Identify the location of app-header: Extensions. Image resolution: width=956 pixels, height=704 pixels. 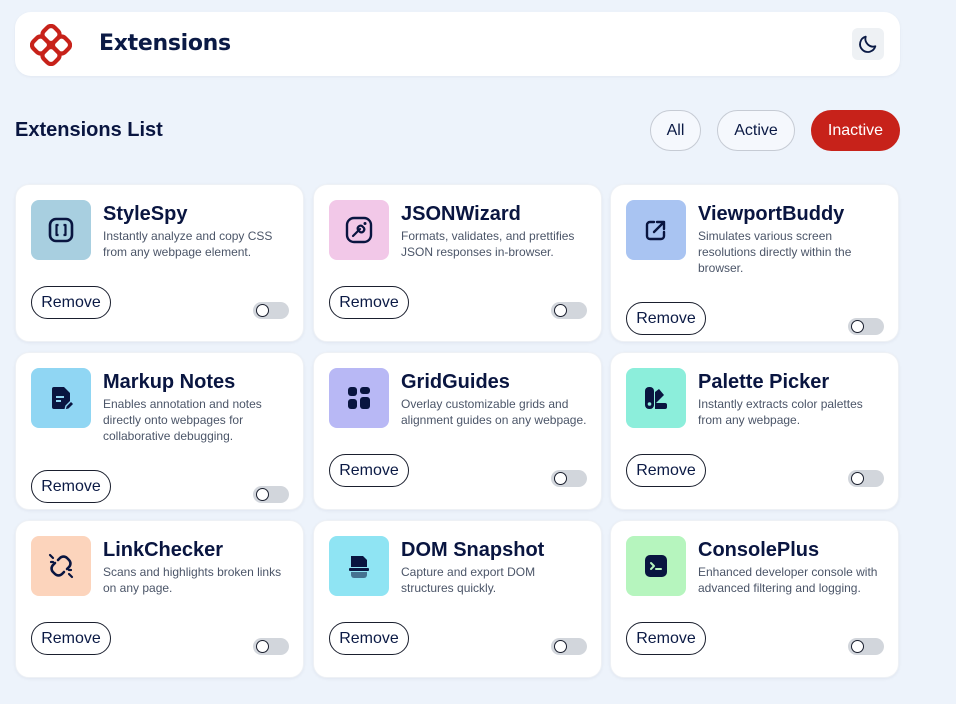
(457, 44).